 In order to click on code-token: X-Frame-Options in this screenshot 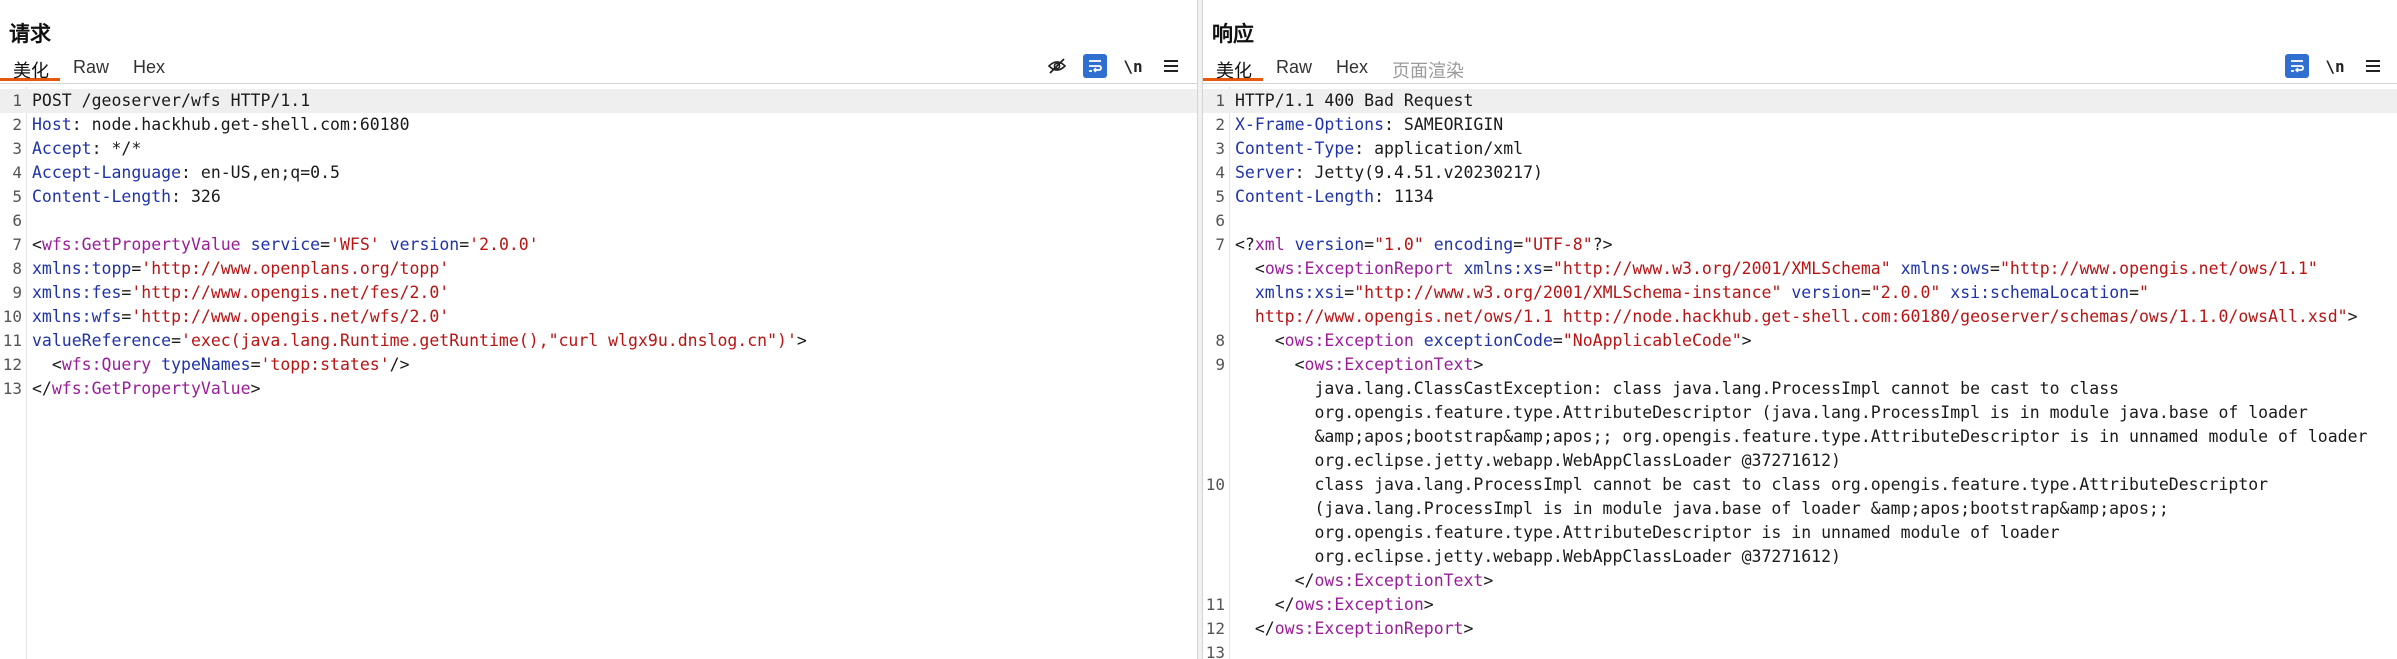, I will do `click(1310, 124)`.